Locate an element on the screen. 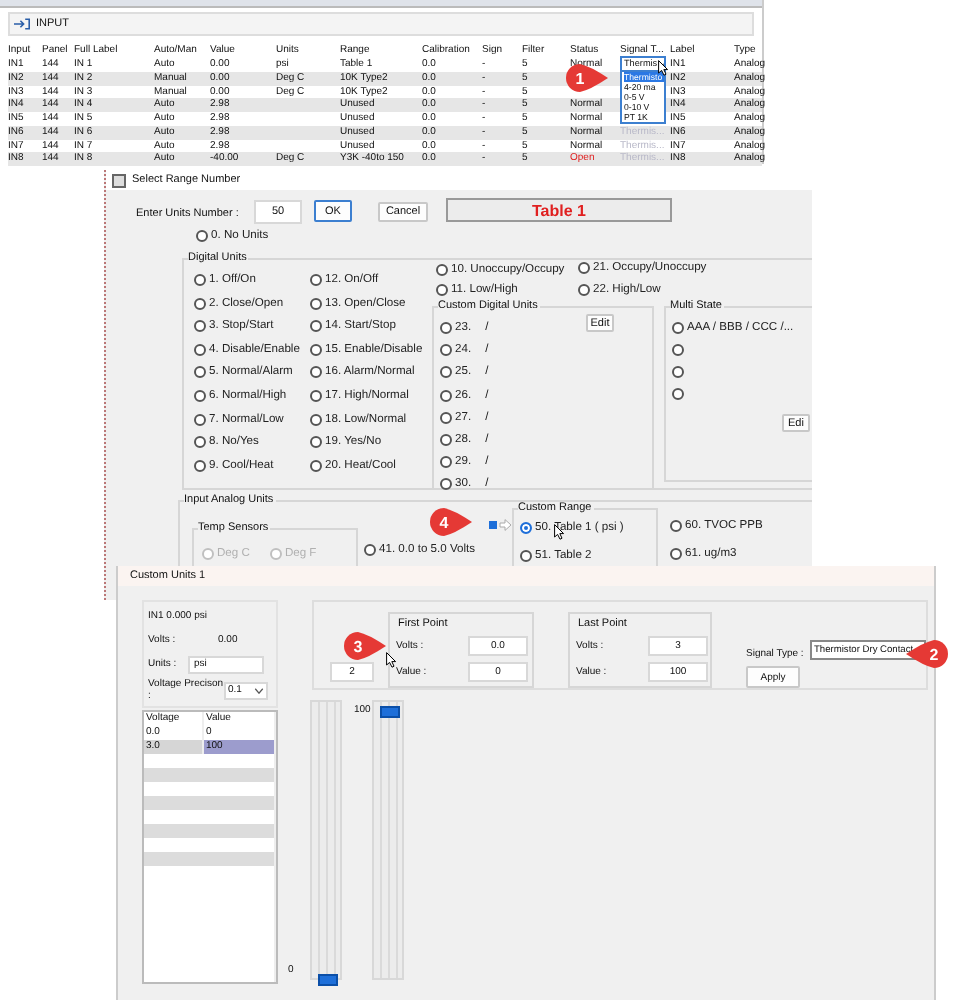  cursor-icon is located at coordinates (391, 660).